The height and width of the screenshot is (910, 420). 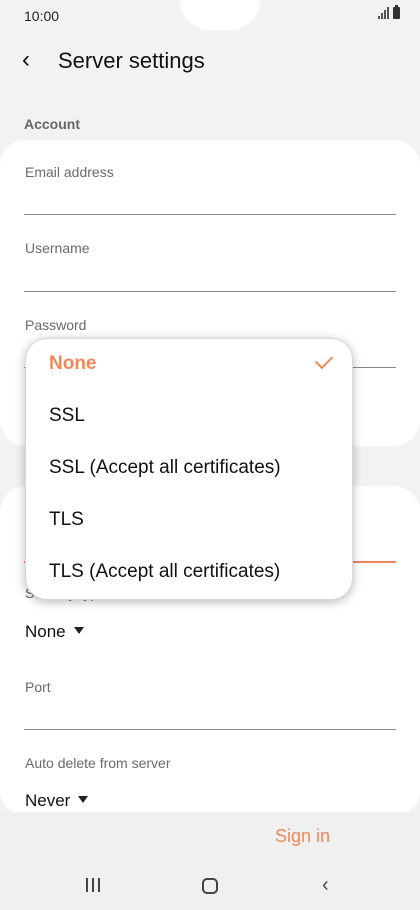 I want to click on auto-delete-value: Never, so click(x=48, y=800).